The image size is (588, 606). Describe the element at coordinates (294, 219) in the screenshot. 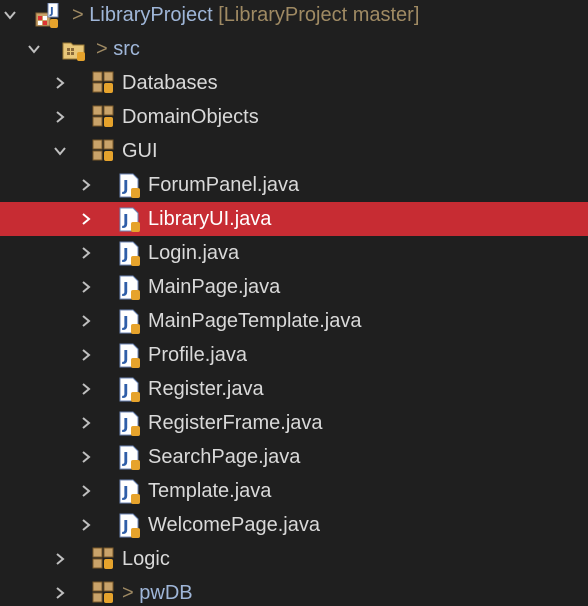

I see `tree-row-java-file-selected: J LibraryUI.java` at that location.